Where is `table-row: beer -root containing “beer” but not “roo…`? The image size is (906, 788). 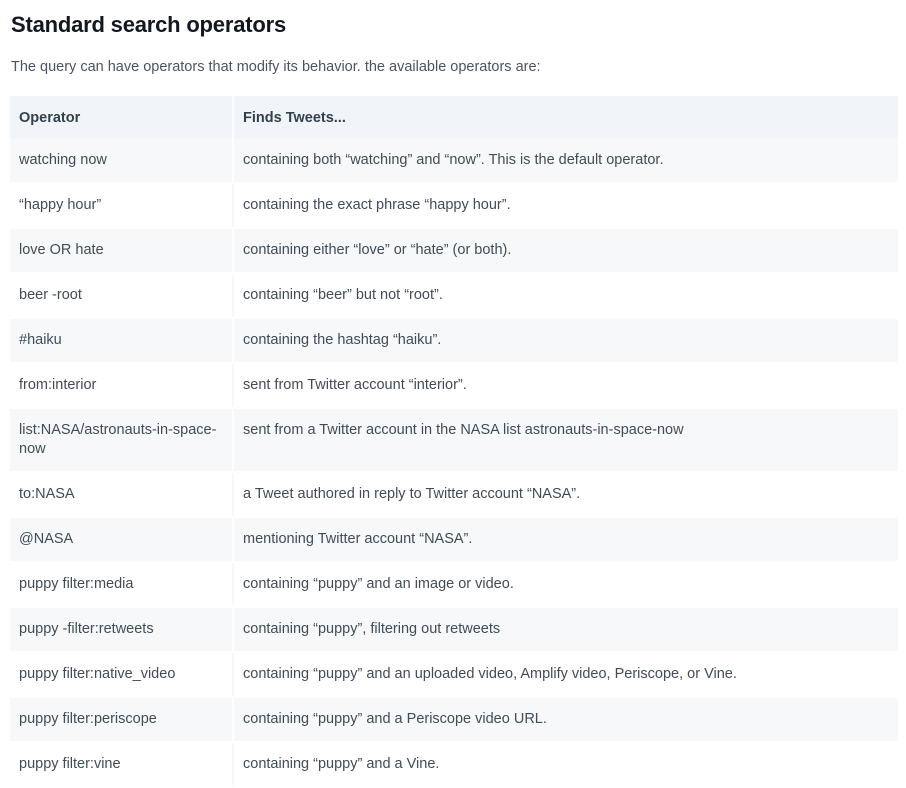 table-row: beer -root containing “beer” but not “roo… is located at coordinates (454, 296).